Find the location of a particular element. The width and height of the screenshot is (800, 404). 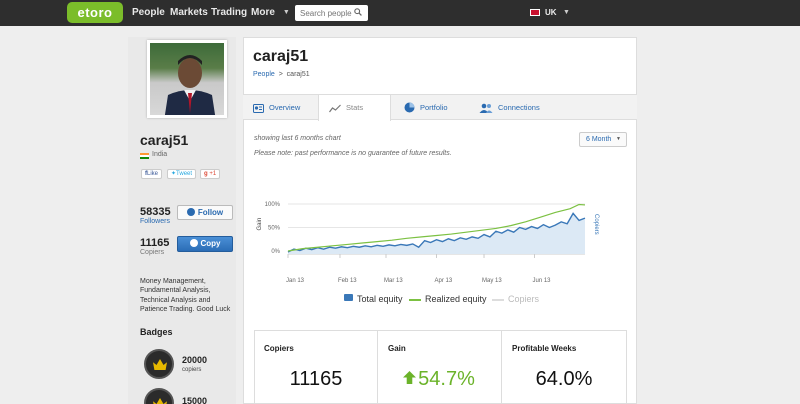

x-tick-label: Jan 13 is located at coordinates (295, 281).